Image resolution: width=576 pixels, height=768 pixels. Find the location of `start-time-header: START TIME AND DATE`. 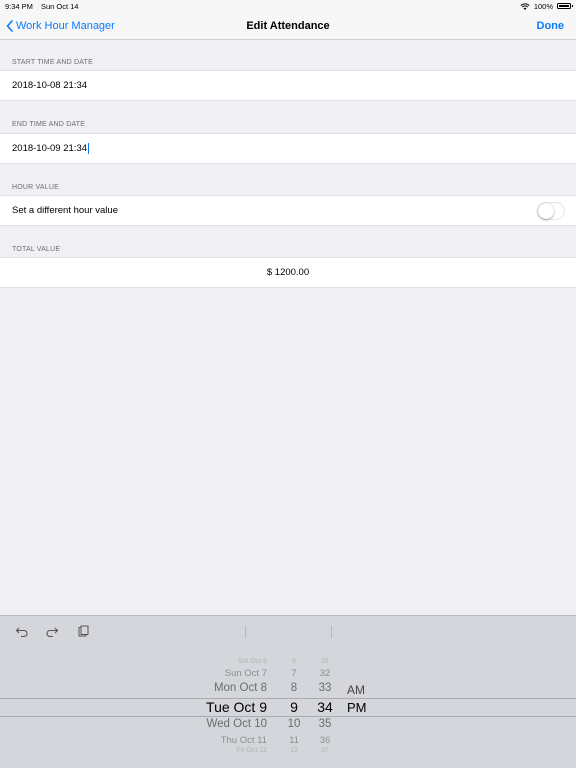

start-time-header: START TIME AND DATE is located at coordinates (52, 62).